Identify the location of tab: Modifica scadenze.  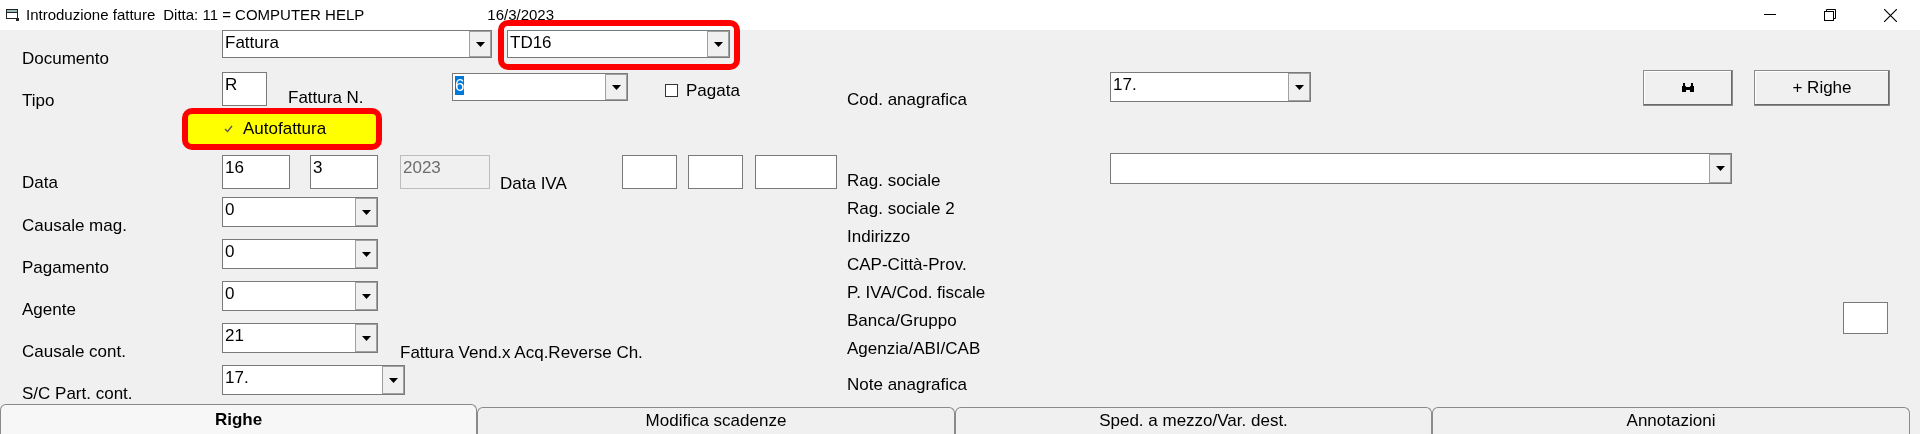
(716, 420).